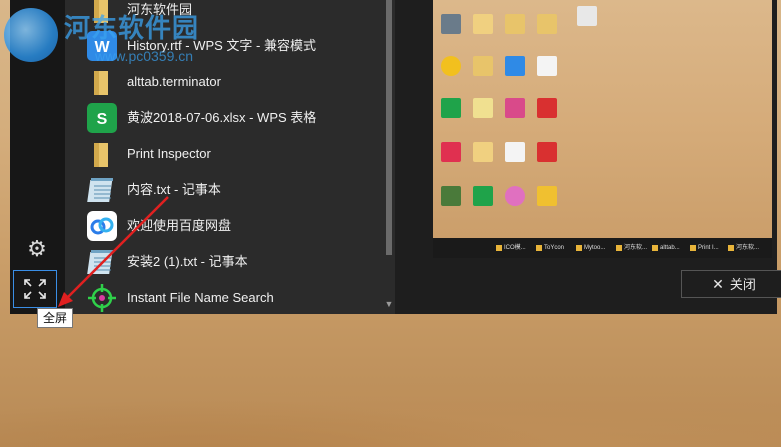 This screenshot has width=781, height=447. What do you see at coordinates (55, 318) in the screenshot?
I see `tooltip: 全屏` at bounding box center [55, 318].